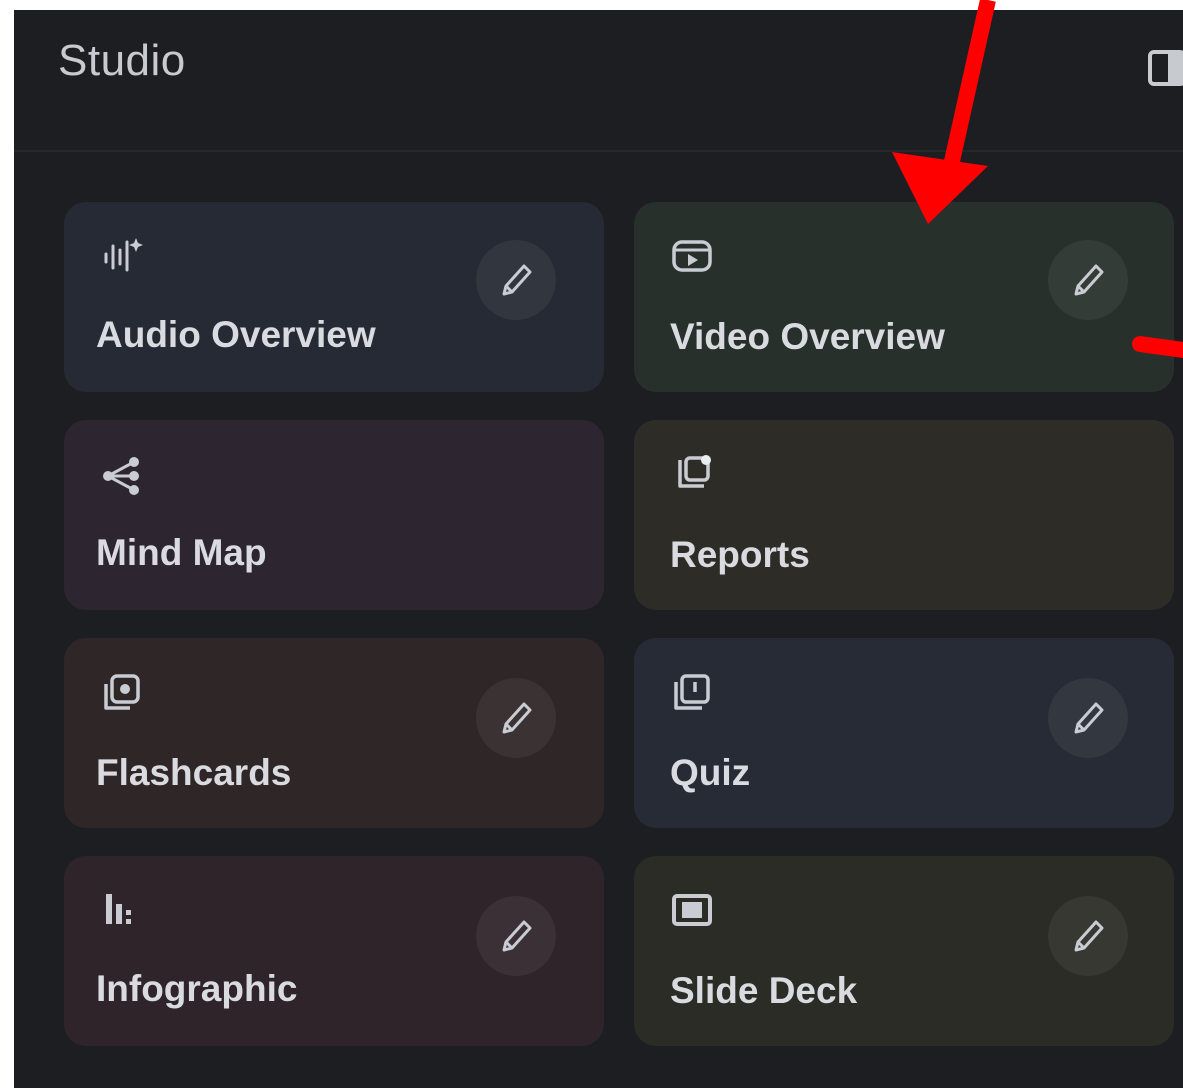  What do you see at coordinates (904, 297) in the screenshot?
I see `video-overview-card: Video Overview` at bounding box center [904, 297].